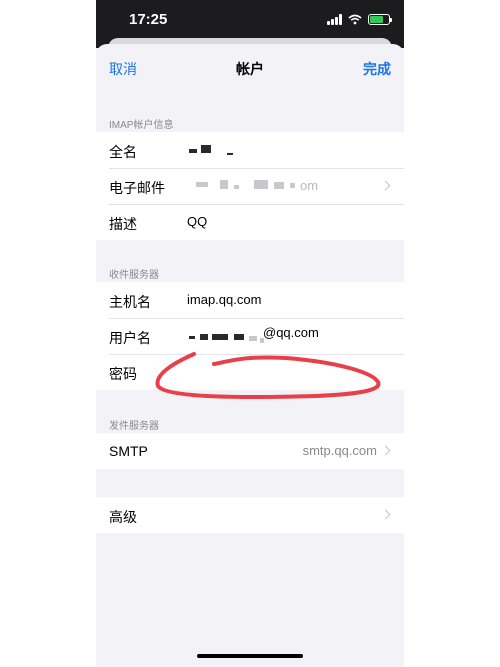 The width and height of the screenshot is (500, 667). I want to click on description-label: 描述, so click(123, 224).